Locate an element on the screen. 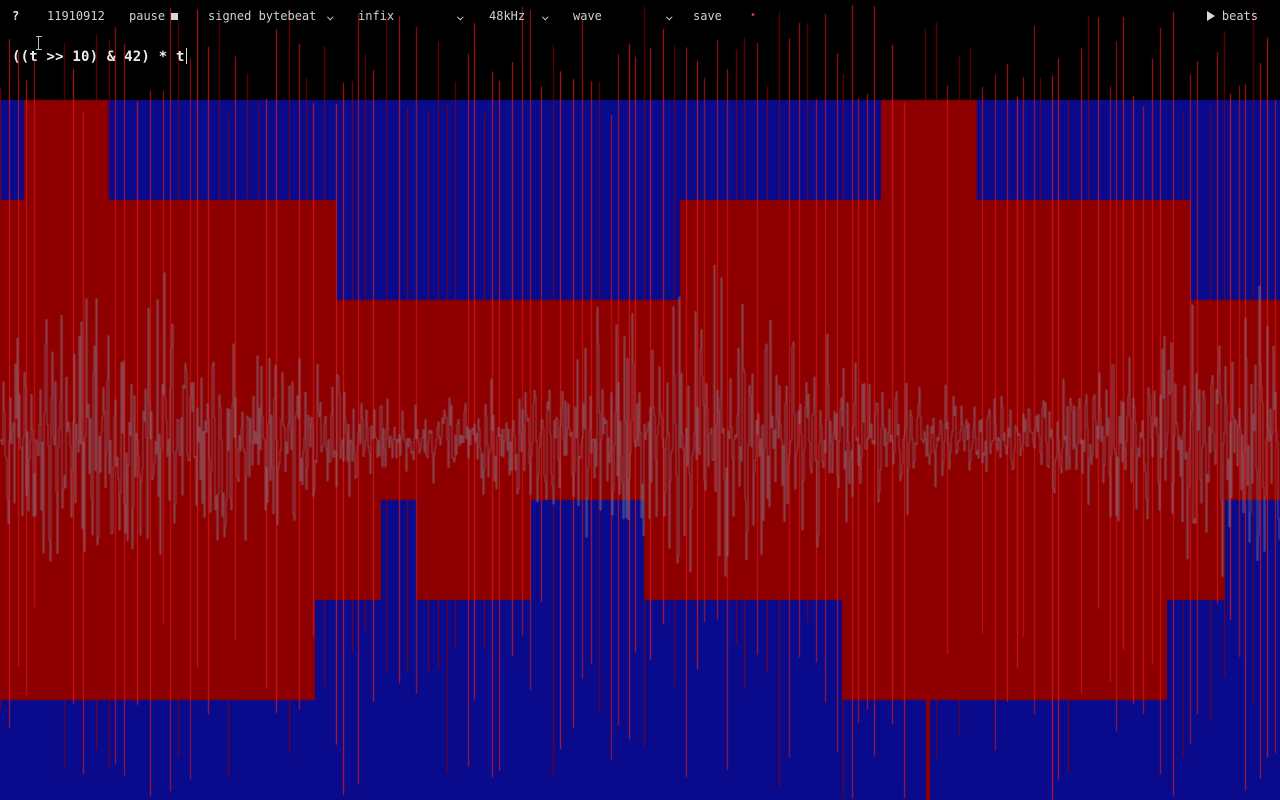  sample-rate-select: 48kHz ⌄ is located at coordinates (520, 16).